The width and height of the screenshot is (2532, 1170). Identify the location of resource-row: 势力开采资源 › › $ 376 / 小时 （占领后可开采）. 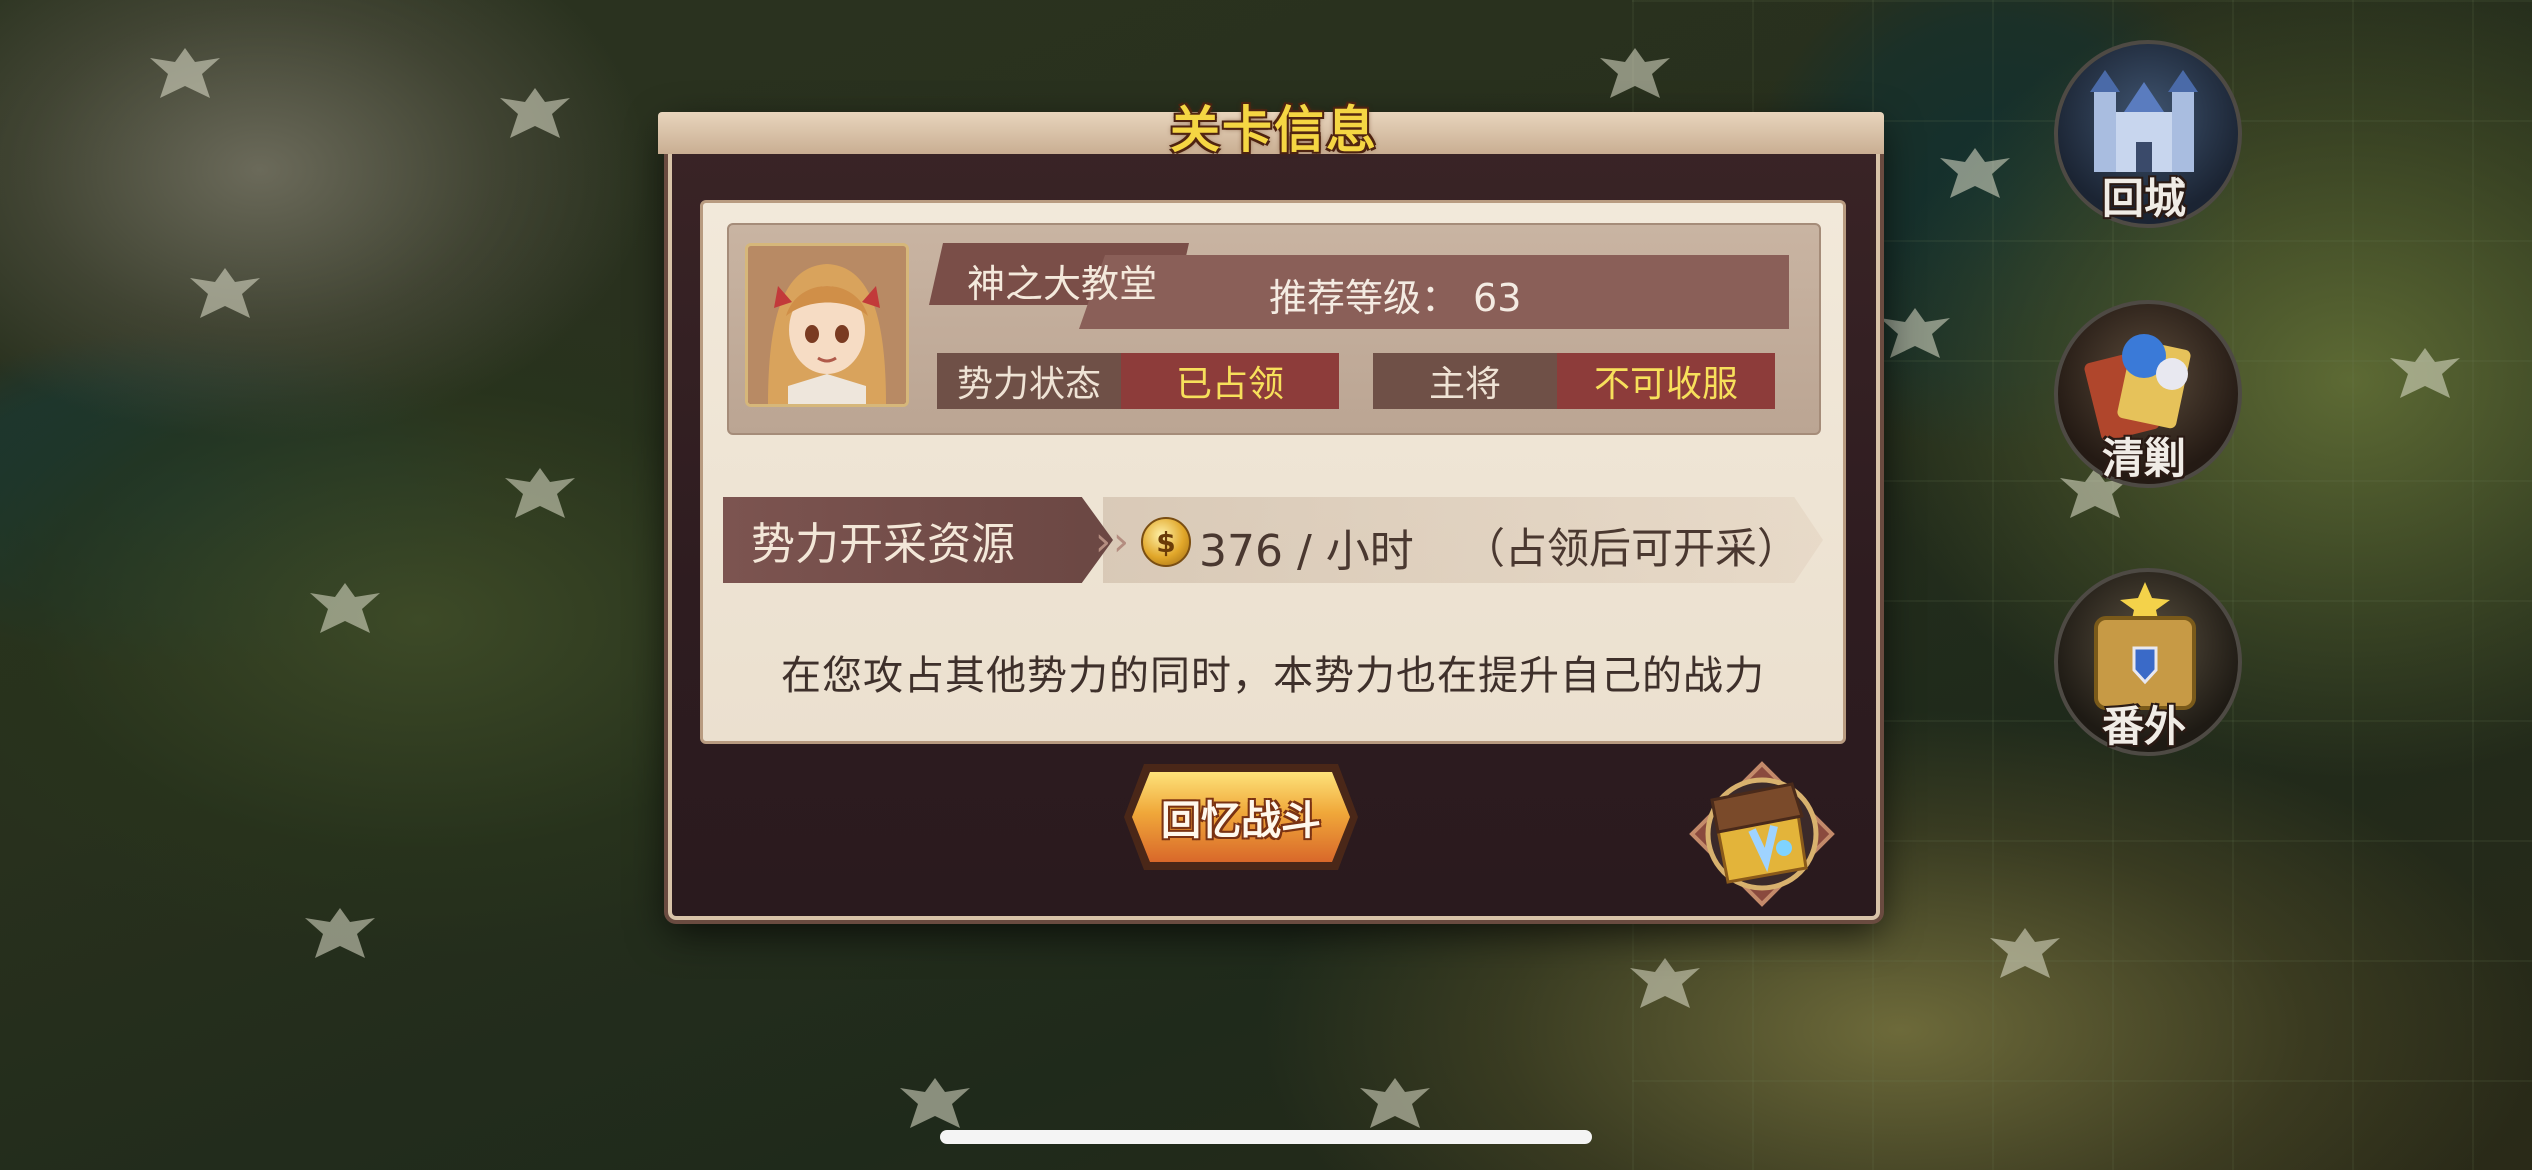
(1273, 540).